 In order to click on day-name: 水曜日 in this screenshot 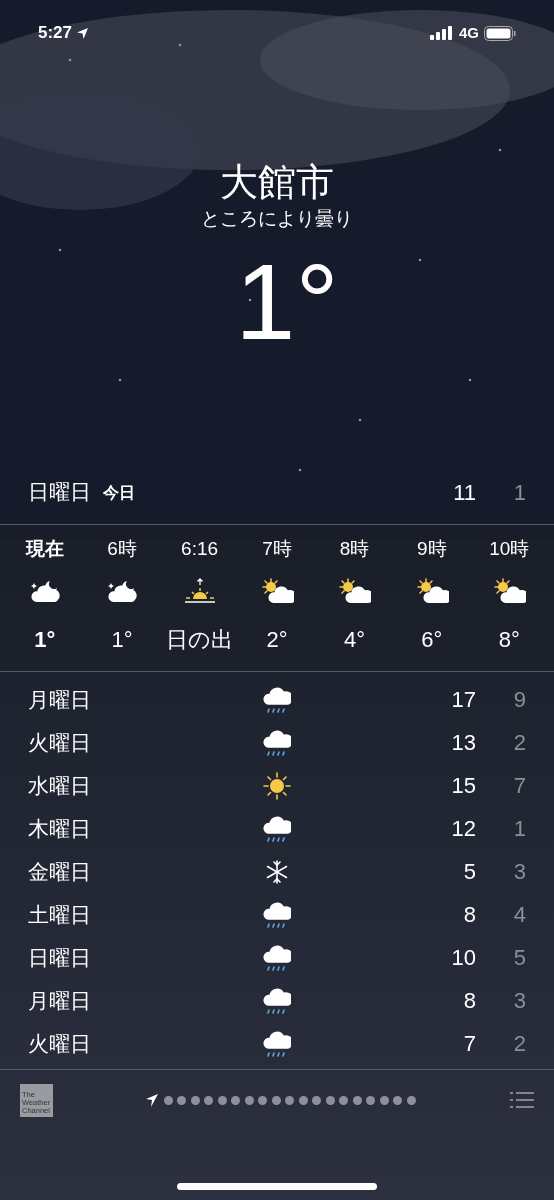, I will do `click(60, 785)`.